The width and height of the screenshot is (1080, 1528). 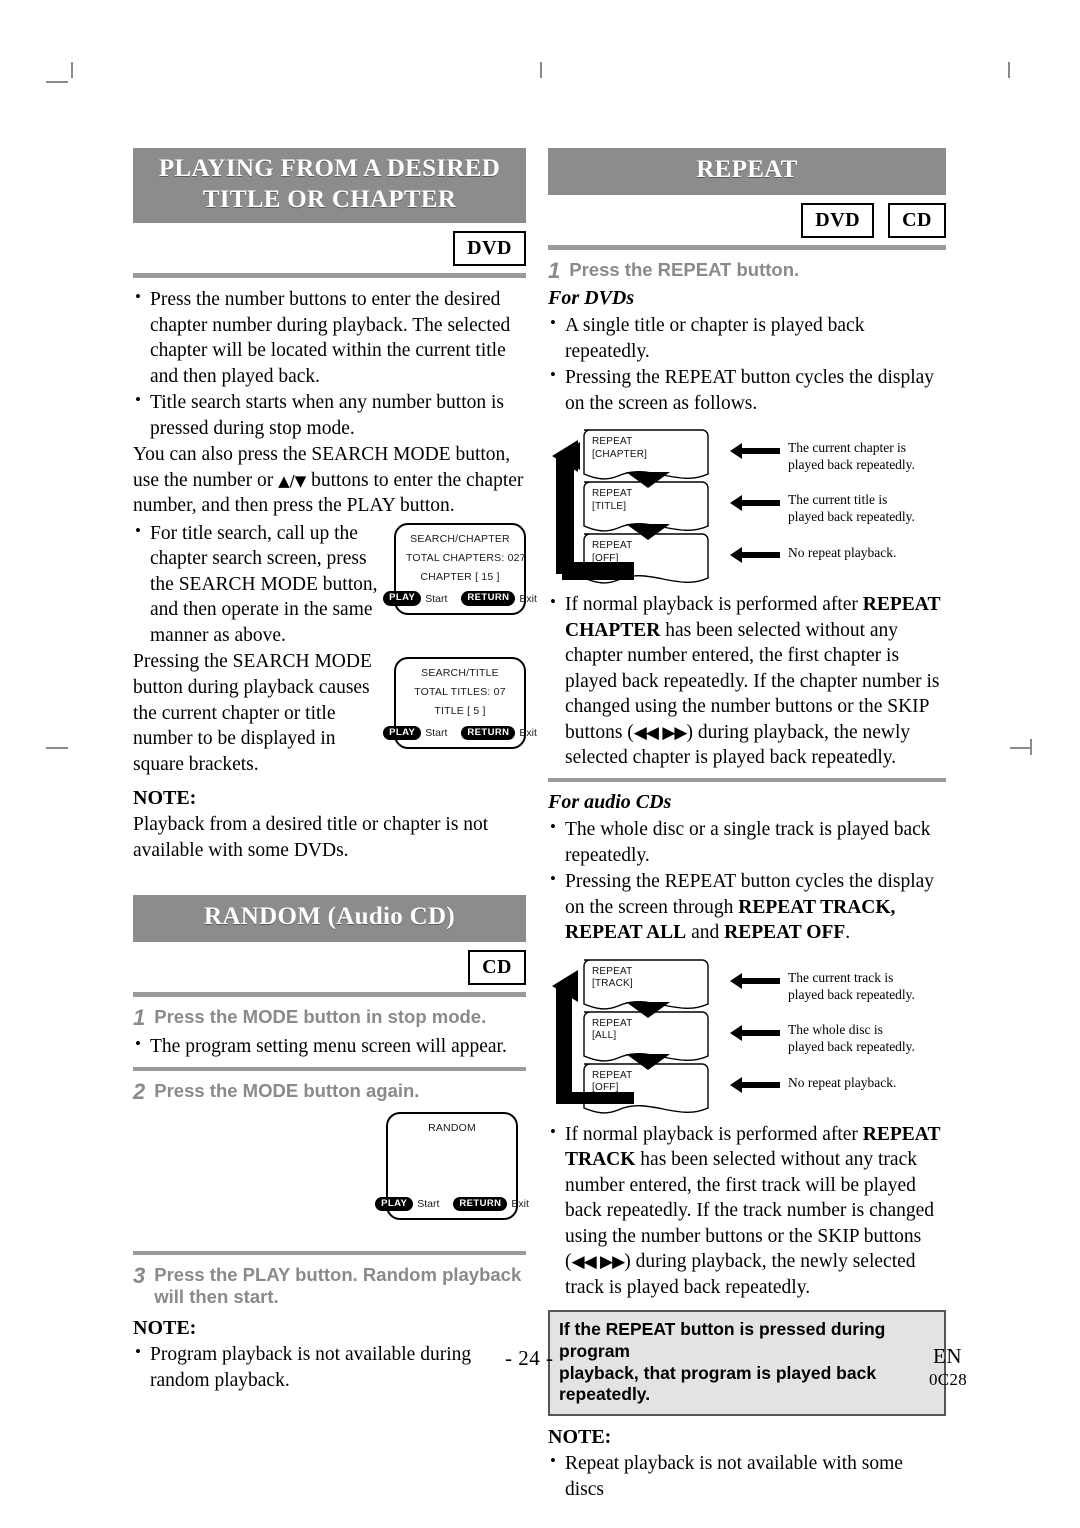 I want to click on crop-mark-left-middle, so click(x=57, y=748).